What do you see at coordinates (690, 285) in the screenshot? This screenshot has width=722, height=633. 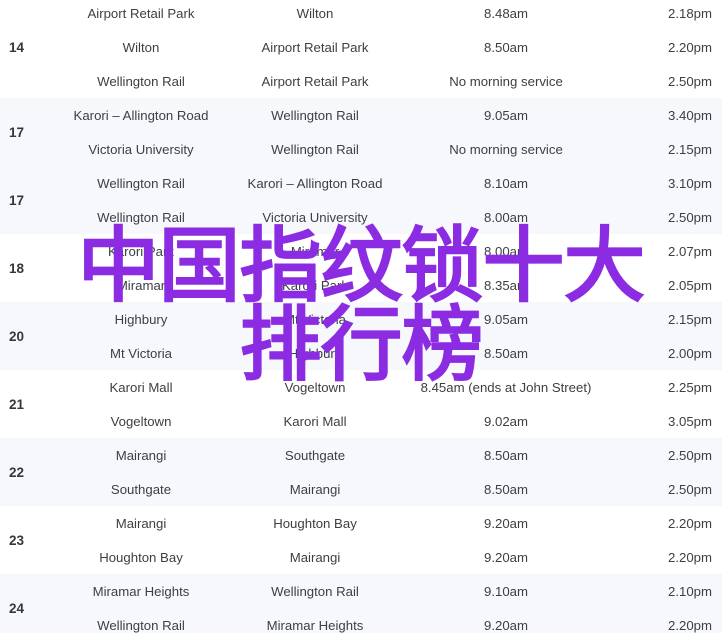 I see `afternoon-departure: 2.05pm` at bounding box center [690, 285].